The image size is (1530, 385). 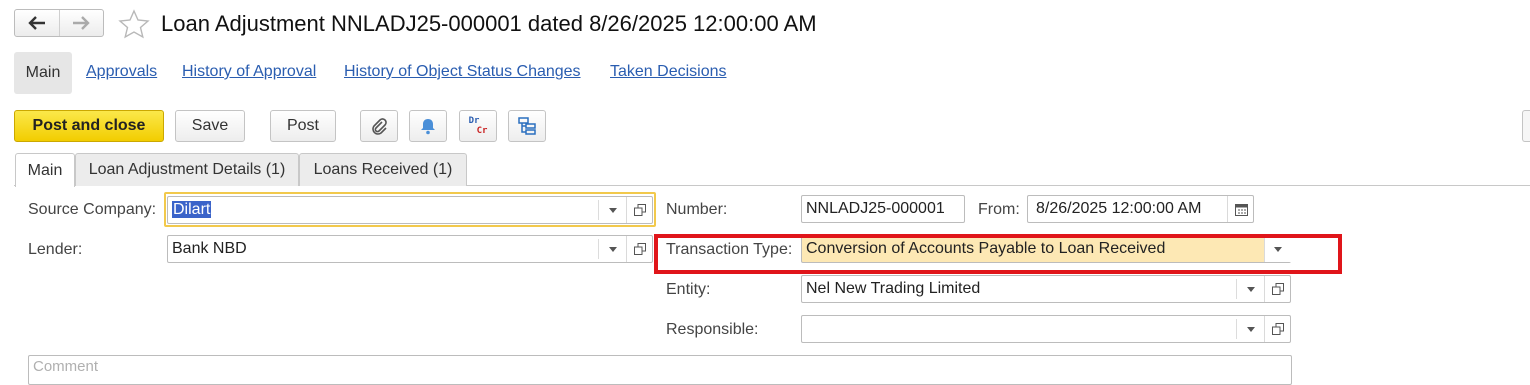 What do you see at coordinates (462, 72) in the screenshot?
I see `topnav-history-of-object-status-changes: History of Object Status Changes` at bounding box center [462, 72].